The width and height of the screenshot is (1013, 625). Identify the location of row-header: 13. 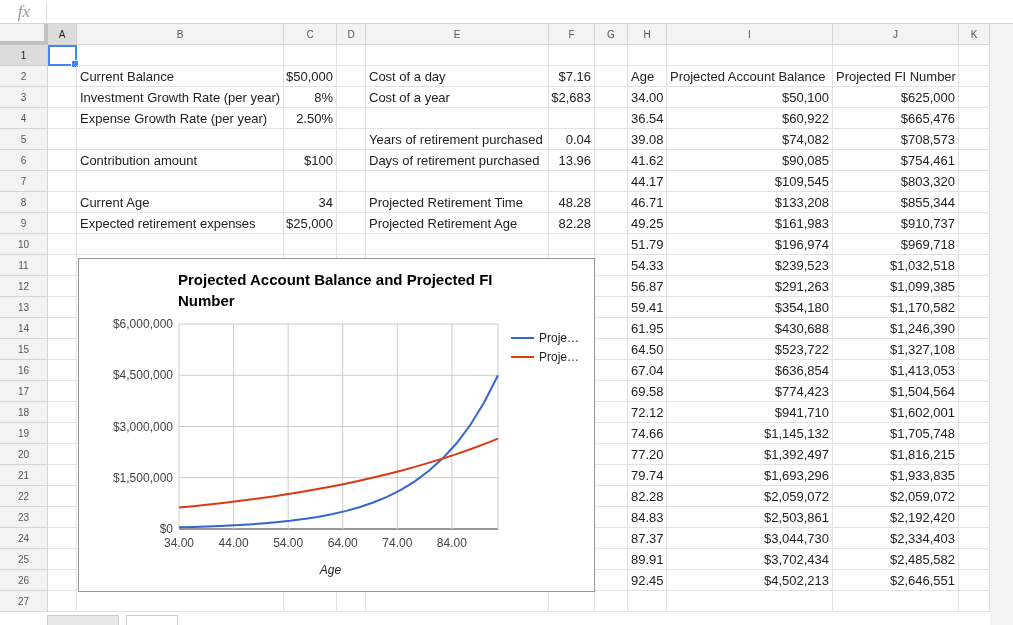
(24, 307).